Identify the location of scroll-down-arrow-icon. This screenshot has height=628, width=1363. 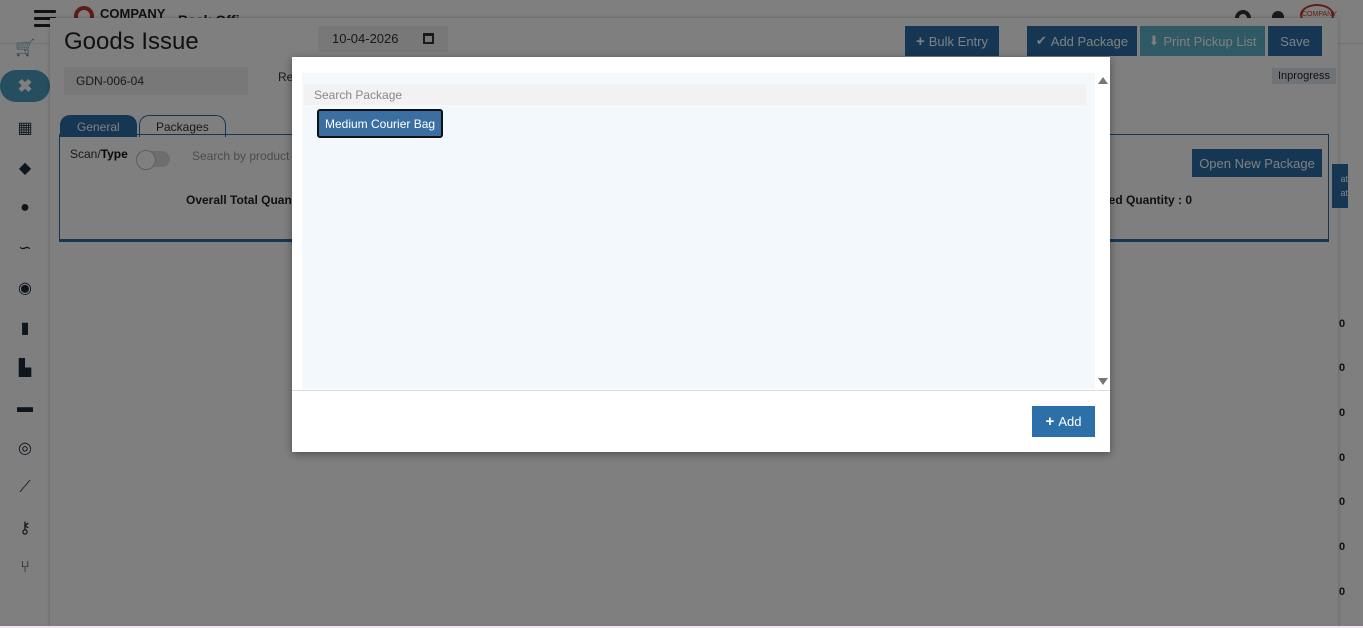
(1103, 381).